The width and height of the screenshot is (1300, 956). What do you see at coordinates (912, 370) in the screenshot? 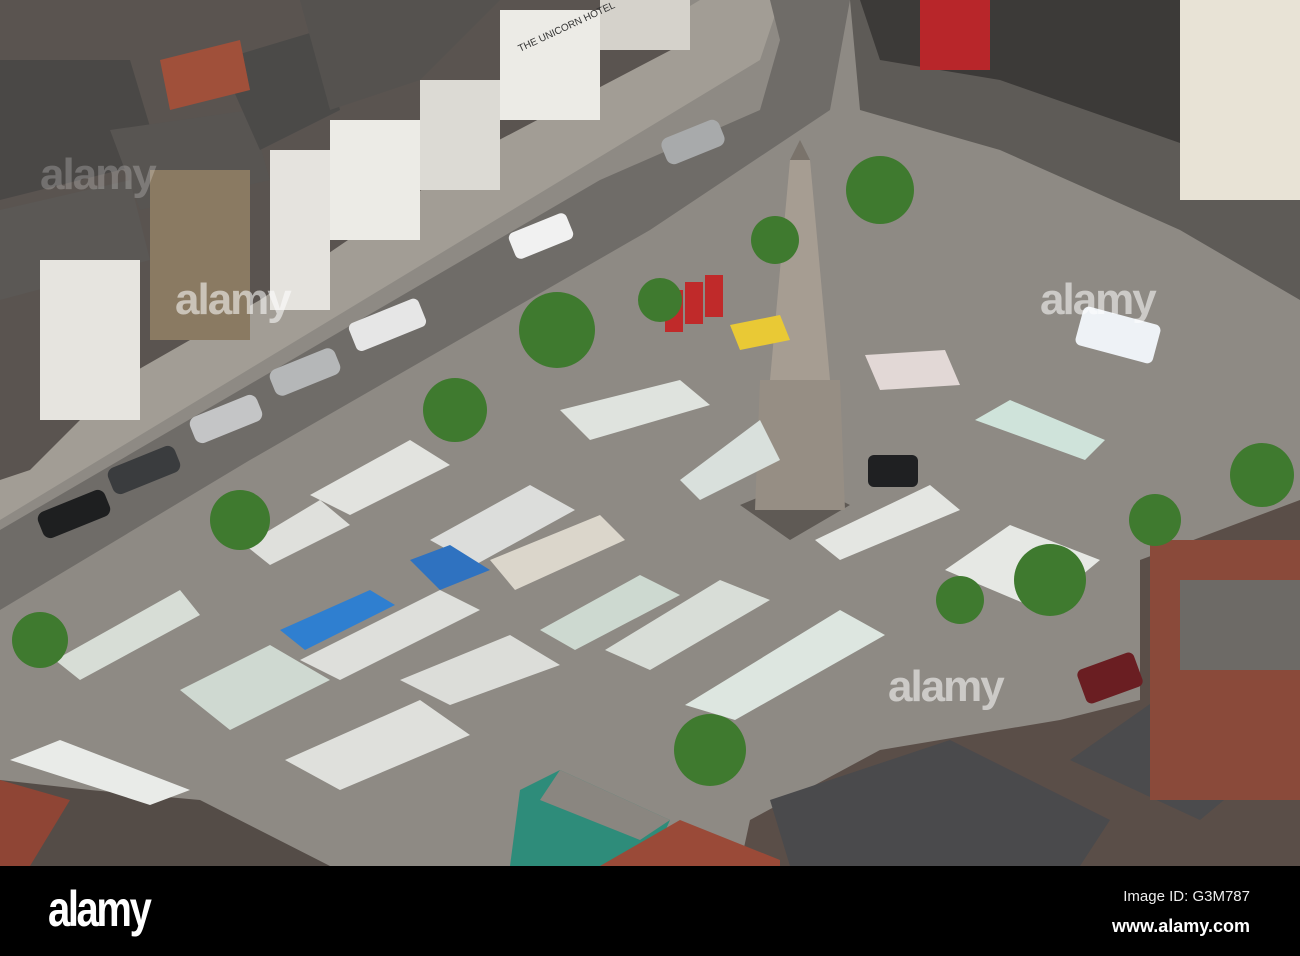
I see `market-stall` at bounding box center [912, 370].